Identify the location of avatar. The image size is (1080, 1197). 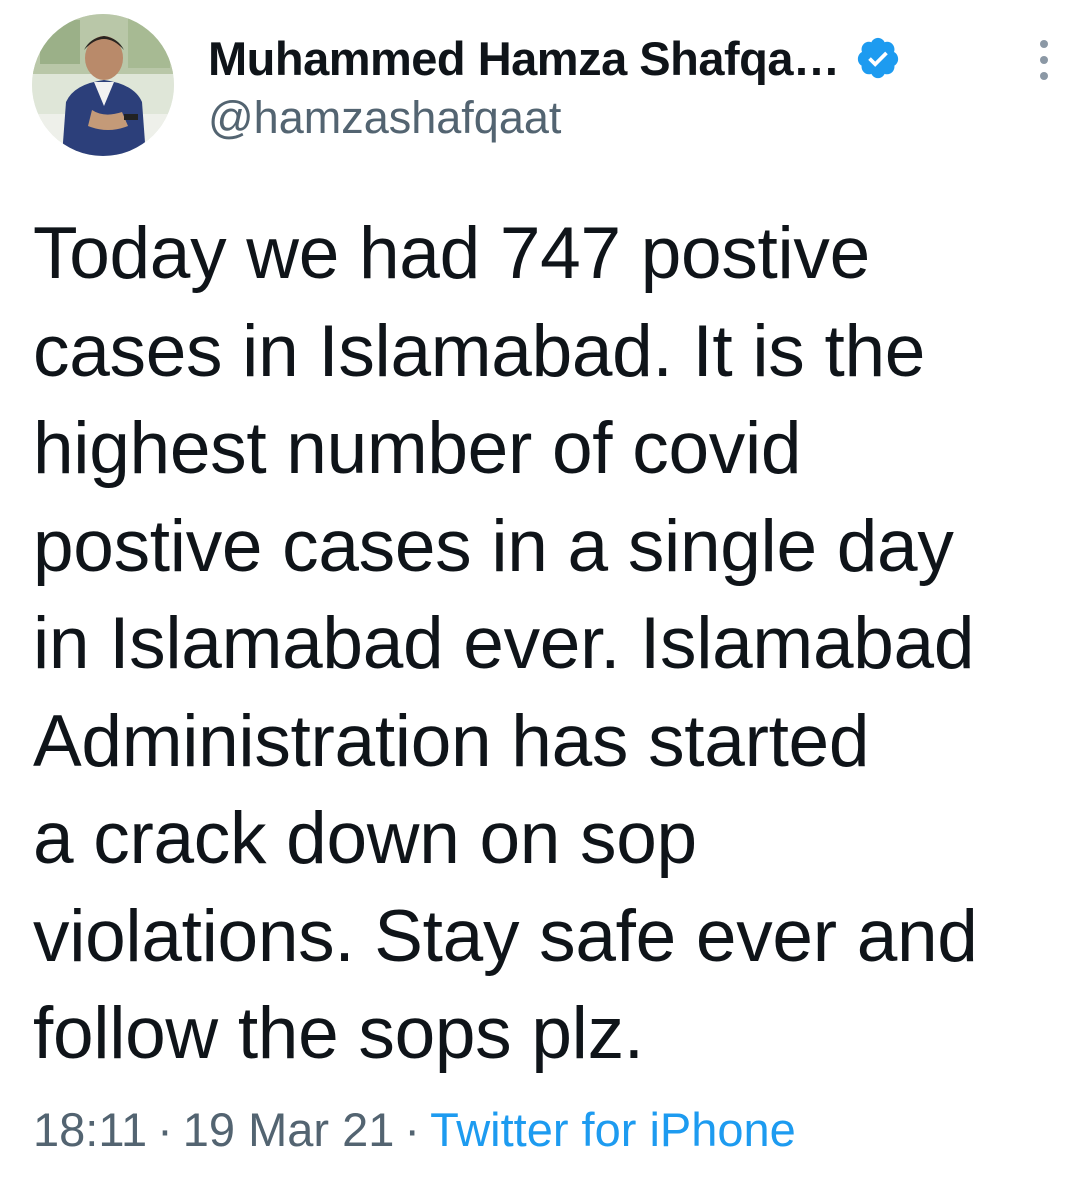
(103, 85).